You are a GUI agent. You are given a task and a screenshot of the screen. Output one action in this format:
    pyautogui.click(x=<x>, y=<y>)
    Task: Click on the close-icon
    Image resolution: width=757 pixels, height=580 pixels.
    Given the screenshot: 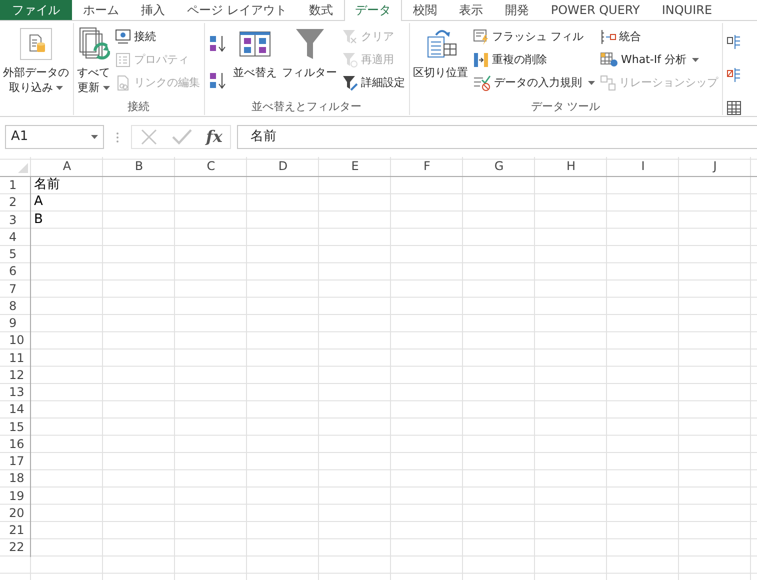 What is the action you would take?
    pyautogui.click(x=149, y=137)
    